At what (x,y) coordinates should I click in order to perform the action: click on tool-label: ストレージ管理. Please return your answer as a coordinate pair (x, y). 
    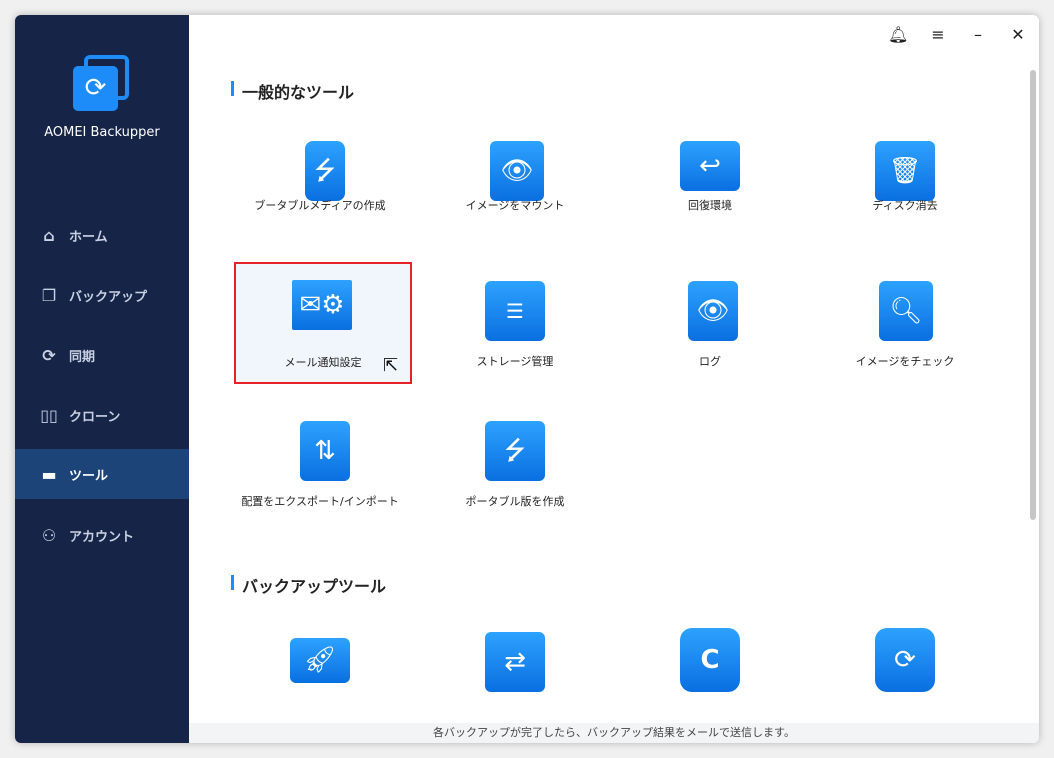
    Looking at the image, I should click on (515, 361).